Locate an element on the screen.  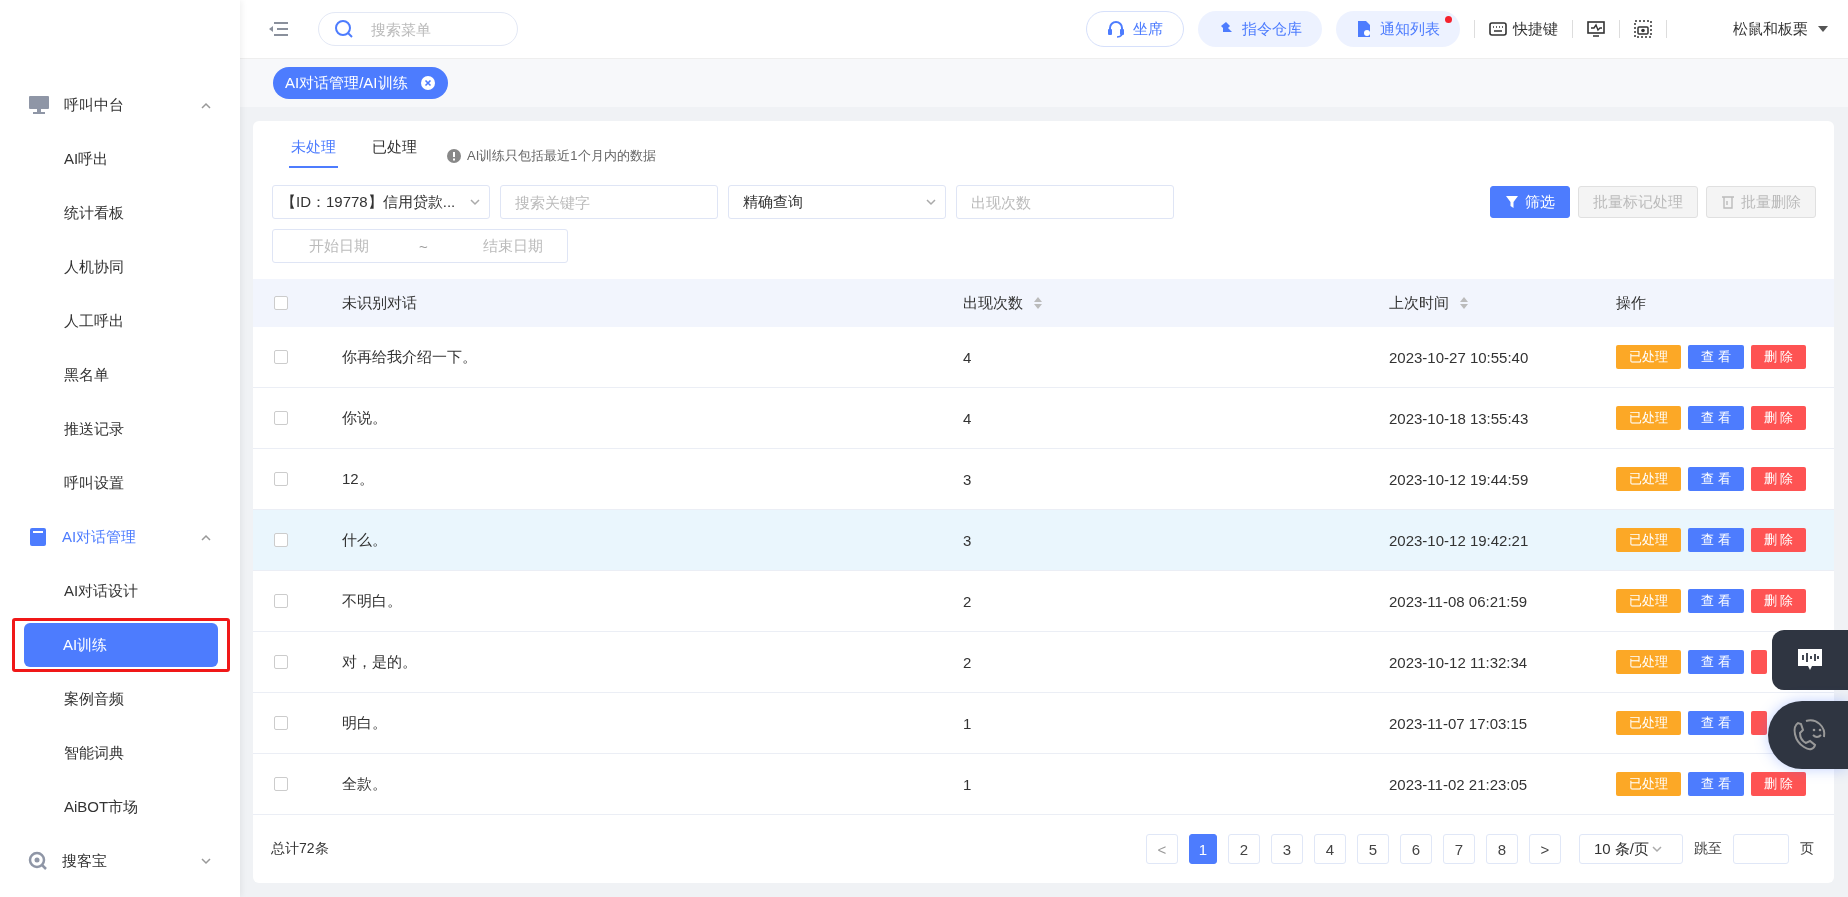
menu-item: AiBOT市场 is located at coordinates (120, 807).